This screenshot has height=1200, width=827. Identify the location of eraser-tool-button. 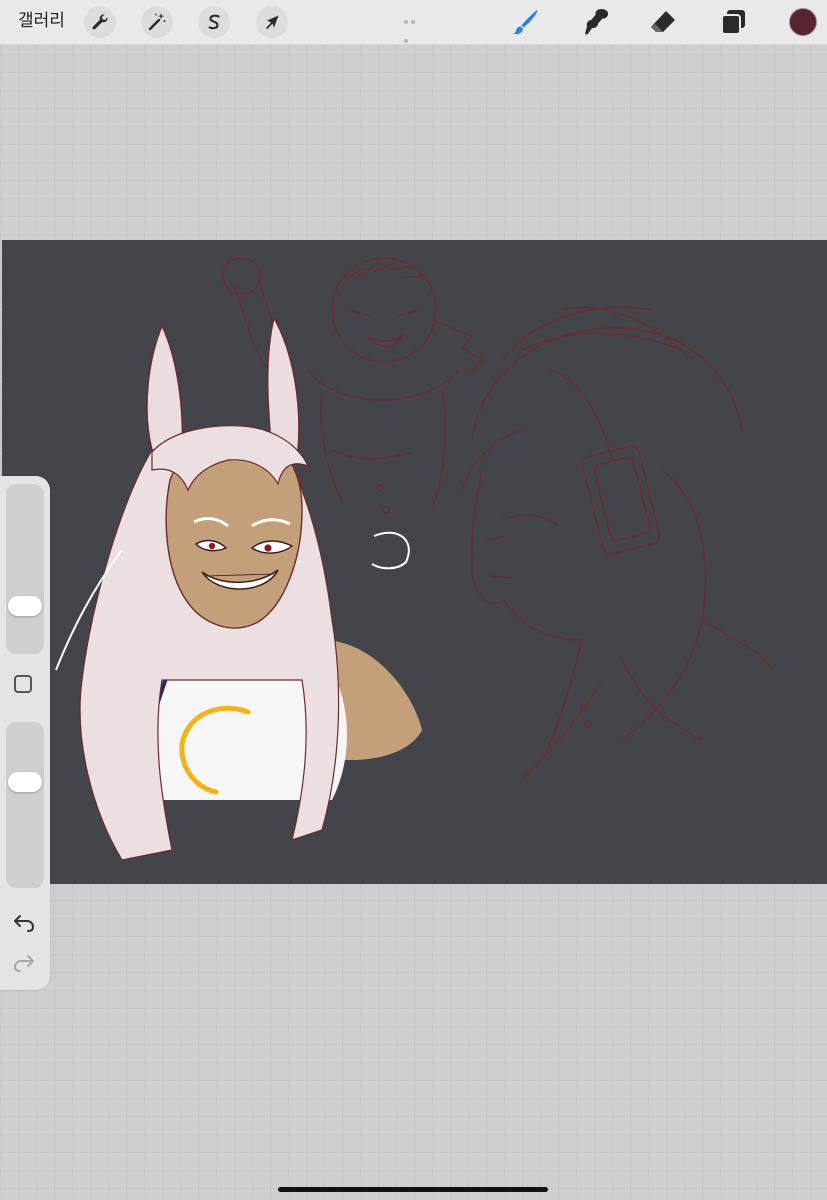
(663, 22).